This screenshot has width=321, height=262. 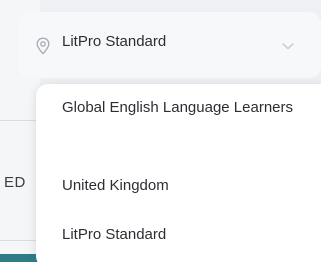 I want to click on dropdown-option-litpro-standard: LitPro Standard, so click(x=178, y=234).